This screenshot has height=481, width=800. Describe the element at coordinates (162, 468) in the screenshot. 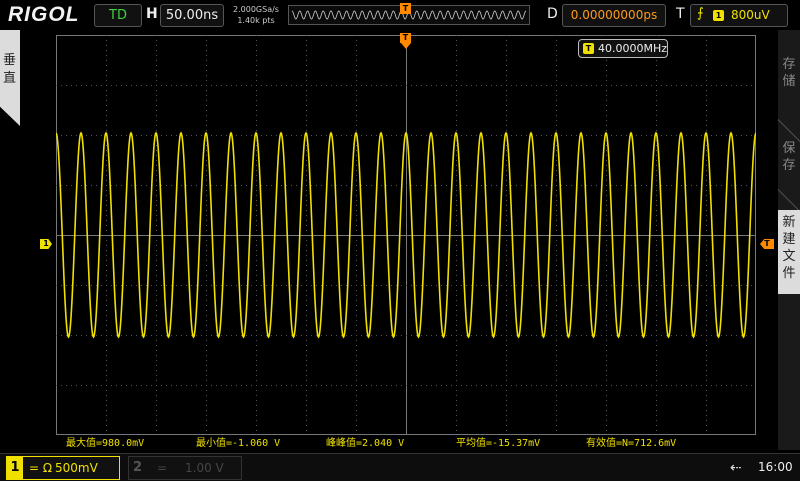

I see `channel-2-coupling: =` at that location.